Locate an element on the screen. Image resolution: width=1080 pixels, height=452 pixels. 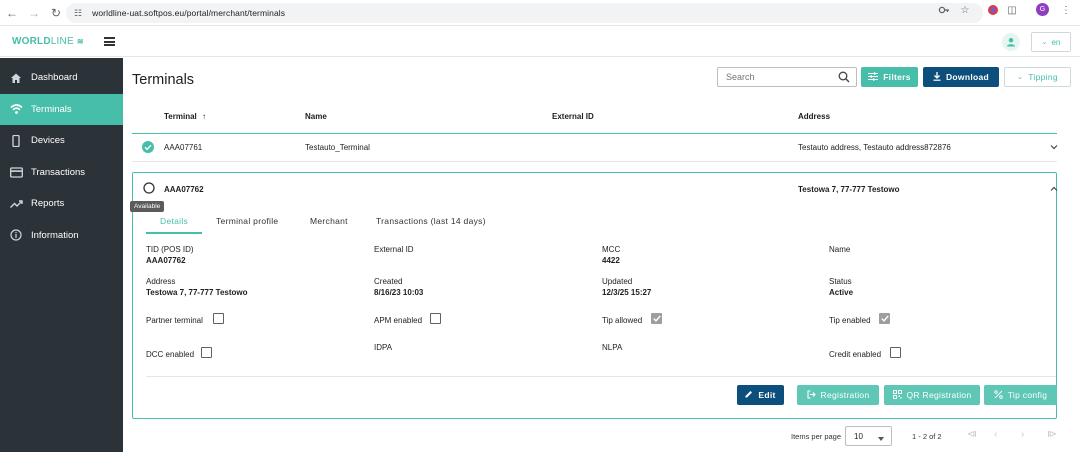
active-tab-indicator is located at coordinates (174, 233).